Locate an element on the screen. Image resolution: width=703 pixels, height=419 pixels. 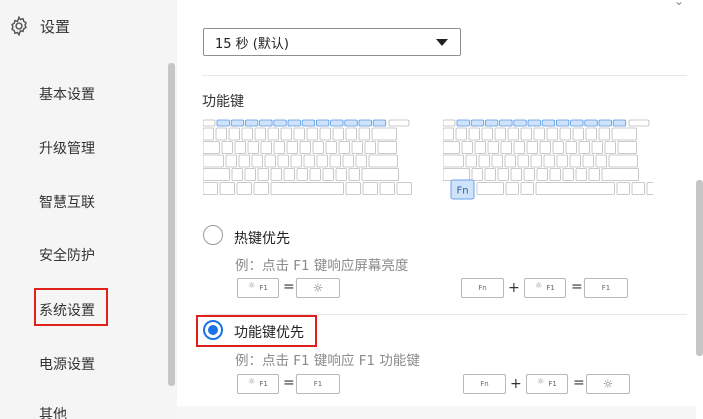
keyboard-hotkey-icon is located at coordinates (307, 157).